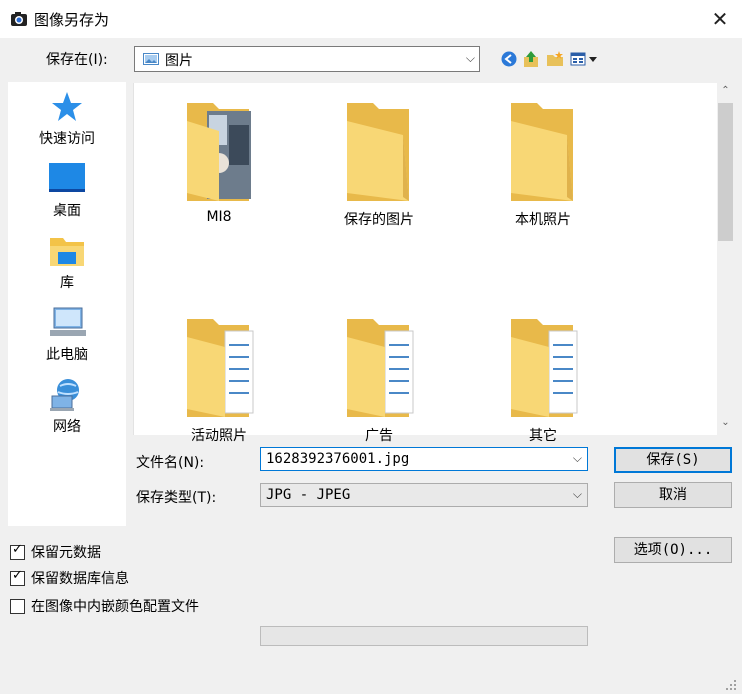 The image size is (742, 694). Describe the element at coordinates (67, 252) in the screenshot. I see `library-icon` at that location.